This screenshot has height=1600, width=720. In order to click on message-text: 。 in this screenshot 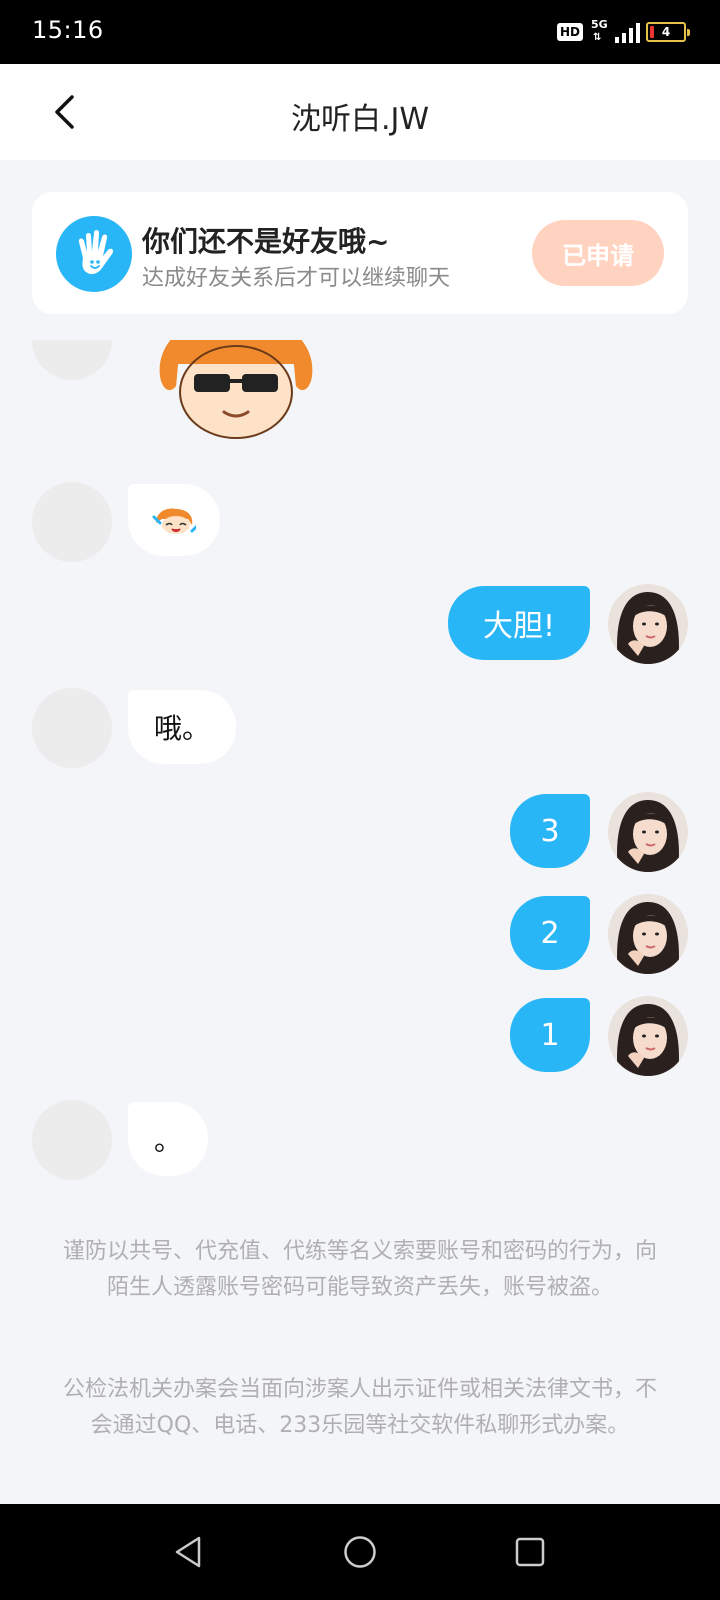, I will do `click(167, 1140)`.